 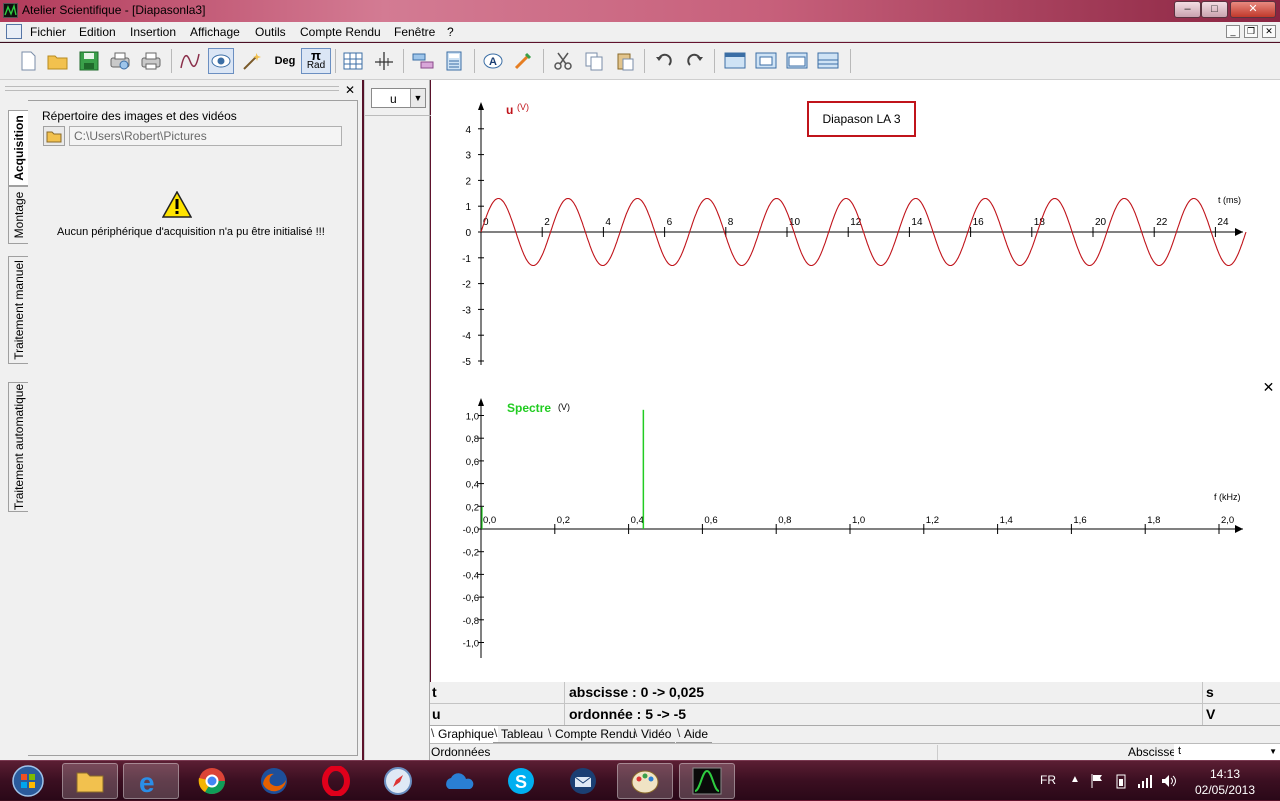 I want to click on thunderbird-icon, so click(x=583, y=781).